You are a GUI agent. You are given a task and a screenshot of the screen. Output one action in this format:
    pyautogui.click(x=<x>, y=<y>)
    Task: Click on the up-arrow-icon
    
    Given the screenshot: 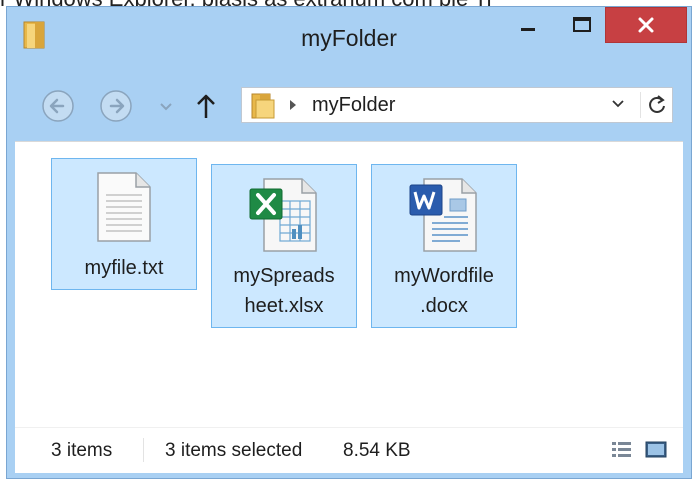 What is the action you would take?
    pyautogui.click(x=206, y=106)
    